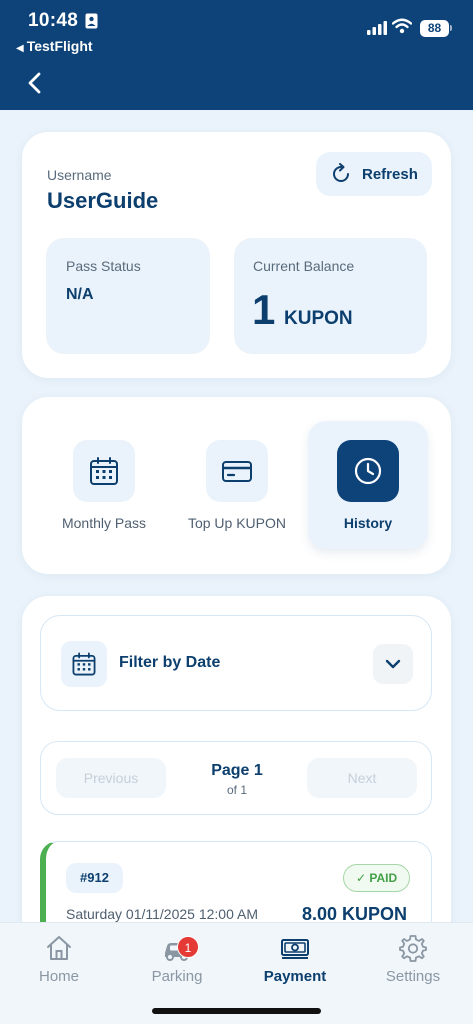  Describe the element at coordinates (177, 976) in the screenshot. I see `tab-parking-label: Parking` at that location.